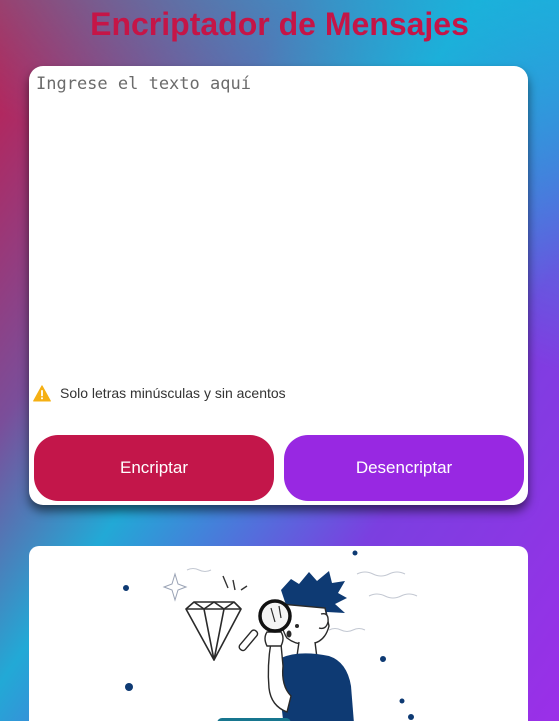  I want to click on warning-triangle-icon, so click(42, 392).